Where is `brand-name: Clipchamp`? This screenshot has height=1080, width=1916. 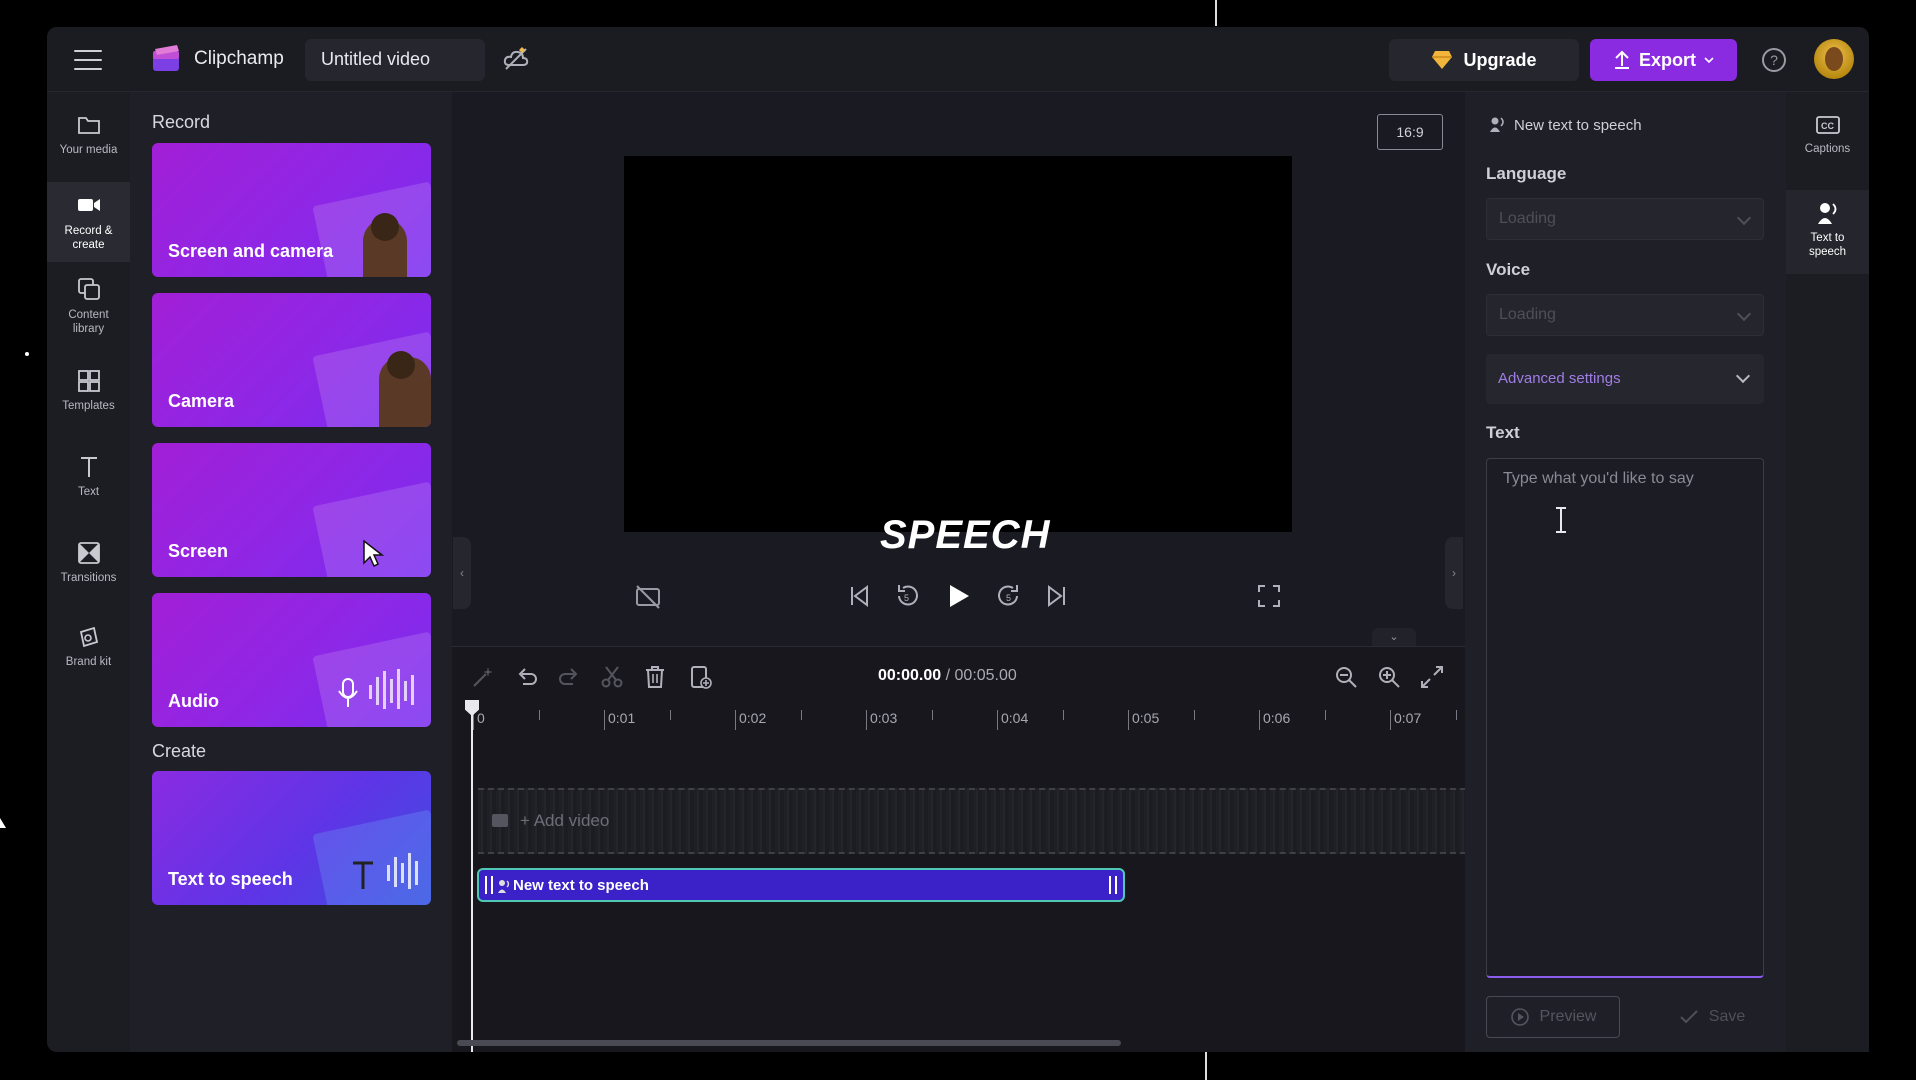
brand-name: Clipchamp is located at coordinates (239, 58).